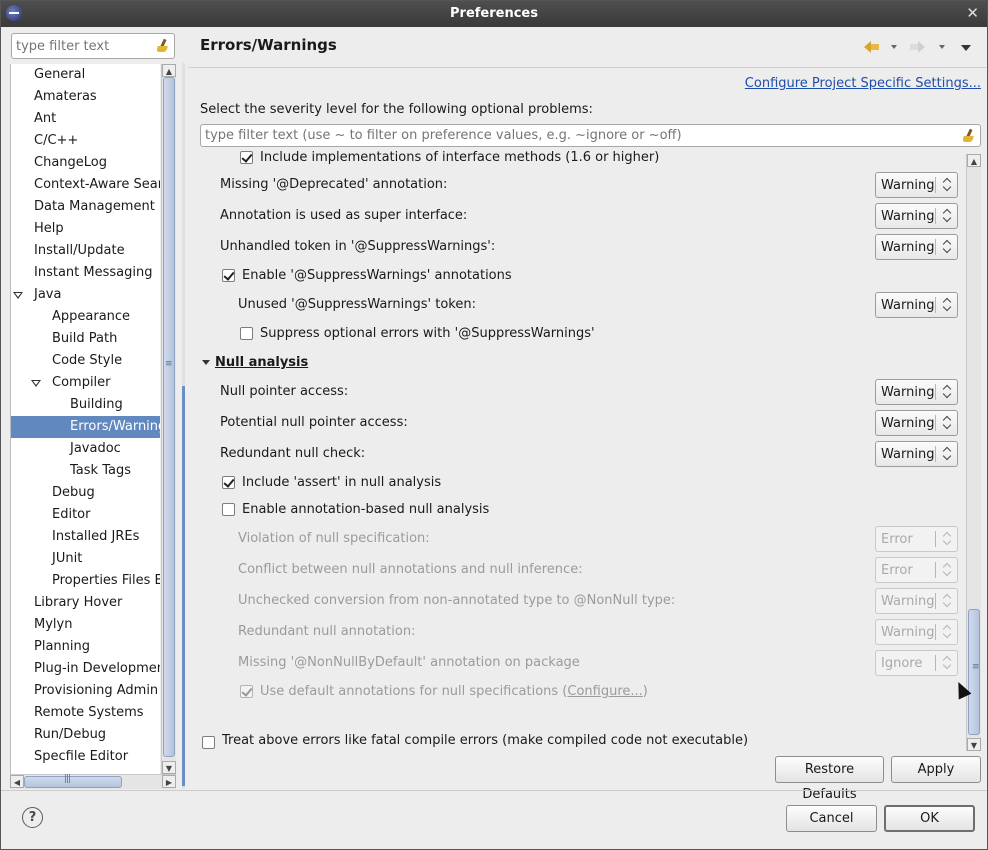 The height and width of the screenshot is (850, 988). What do you see at coordinates (261, 362) in the screenshot?
I see `section-title: Null analysis` at bounding box center [261, 362].